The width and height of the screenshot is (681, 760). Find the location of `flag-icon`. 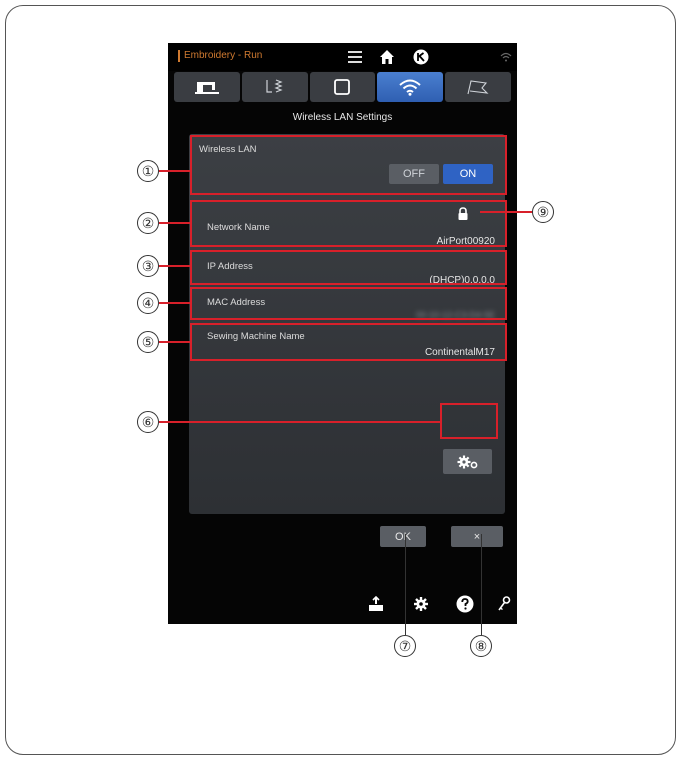

flag-icon is located at coordinates (478, 87).